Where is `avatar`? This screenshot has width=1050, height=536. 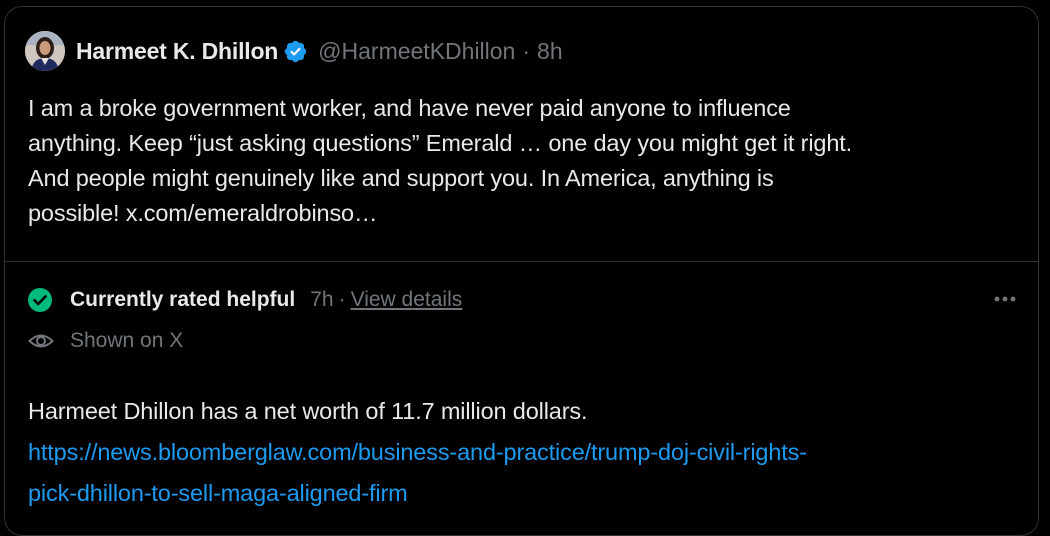
avatar is located at coordinates (45, 51).